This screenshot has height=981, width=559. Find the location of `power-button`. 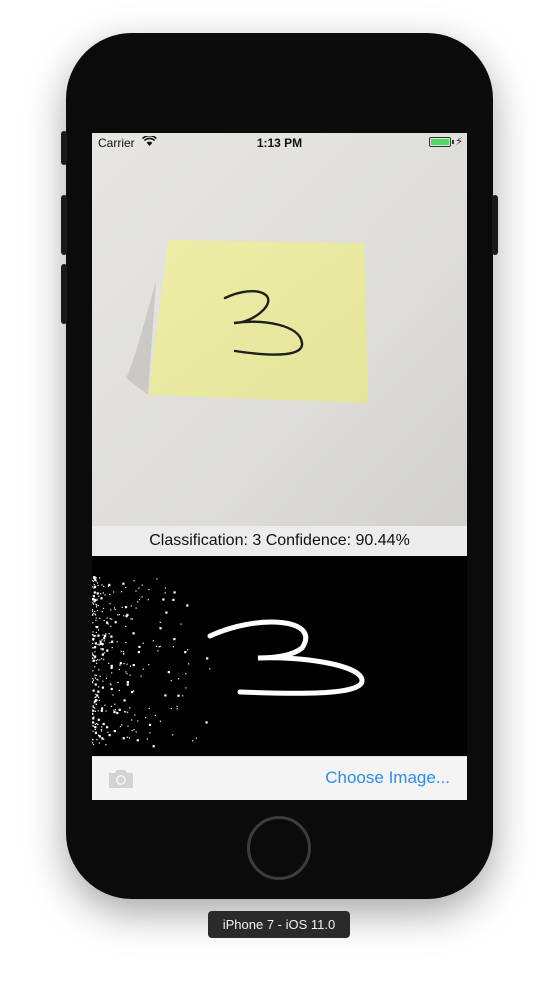

power-button is located at coordinates (495, 225).